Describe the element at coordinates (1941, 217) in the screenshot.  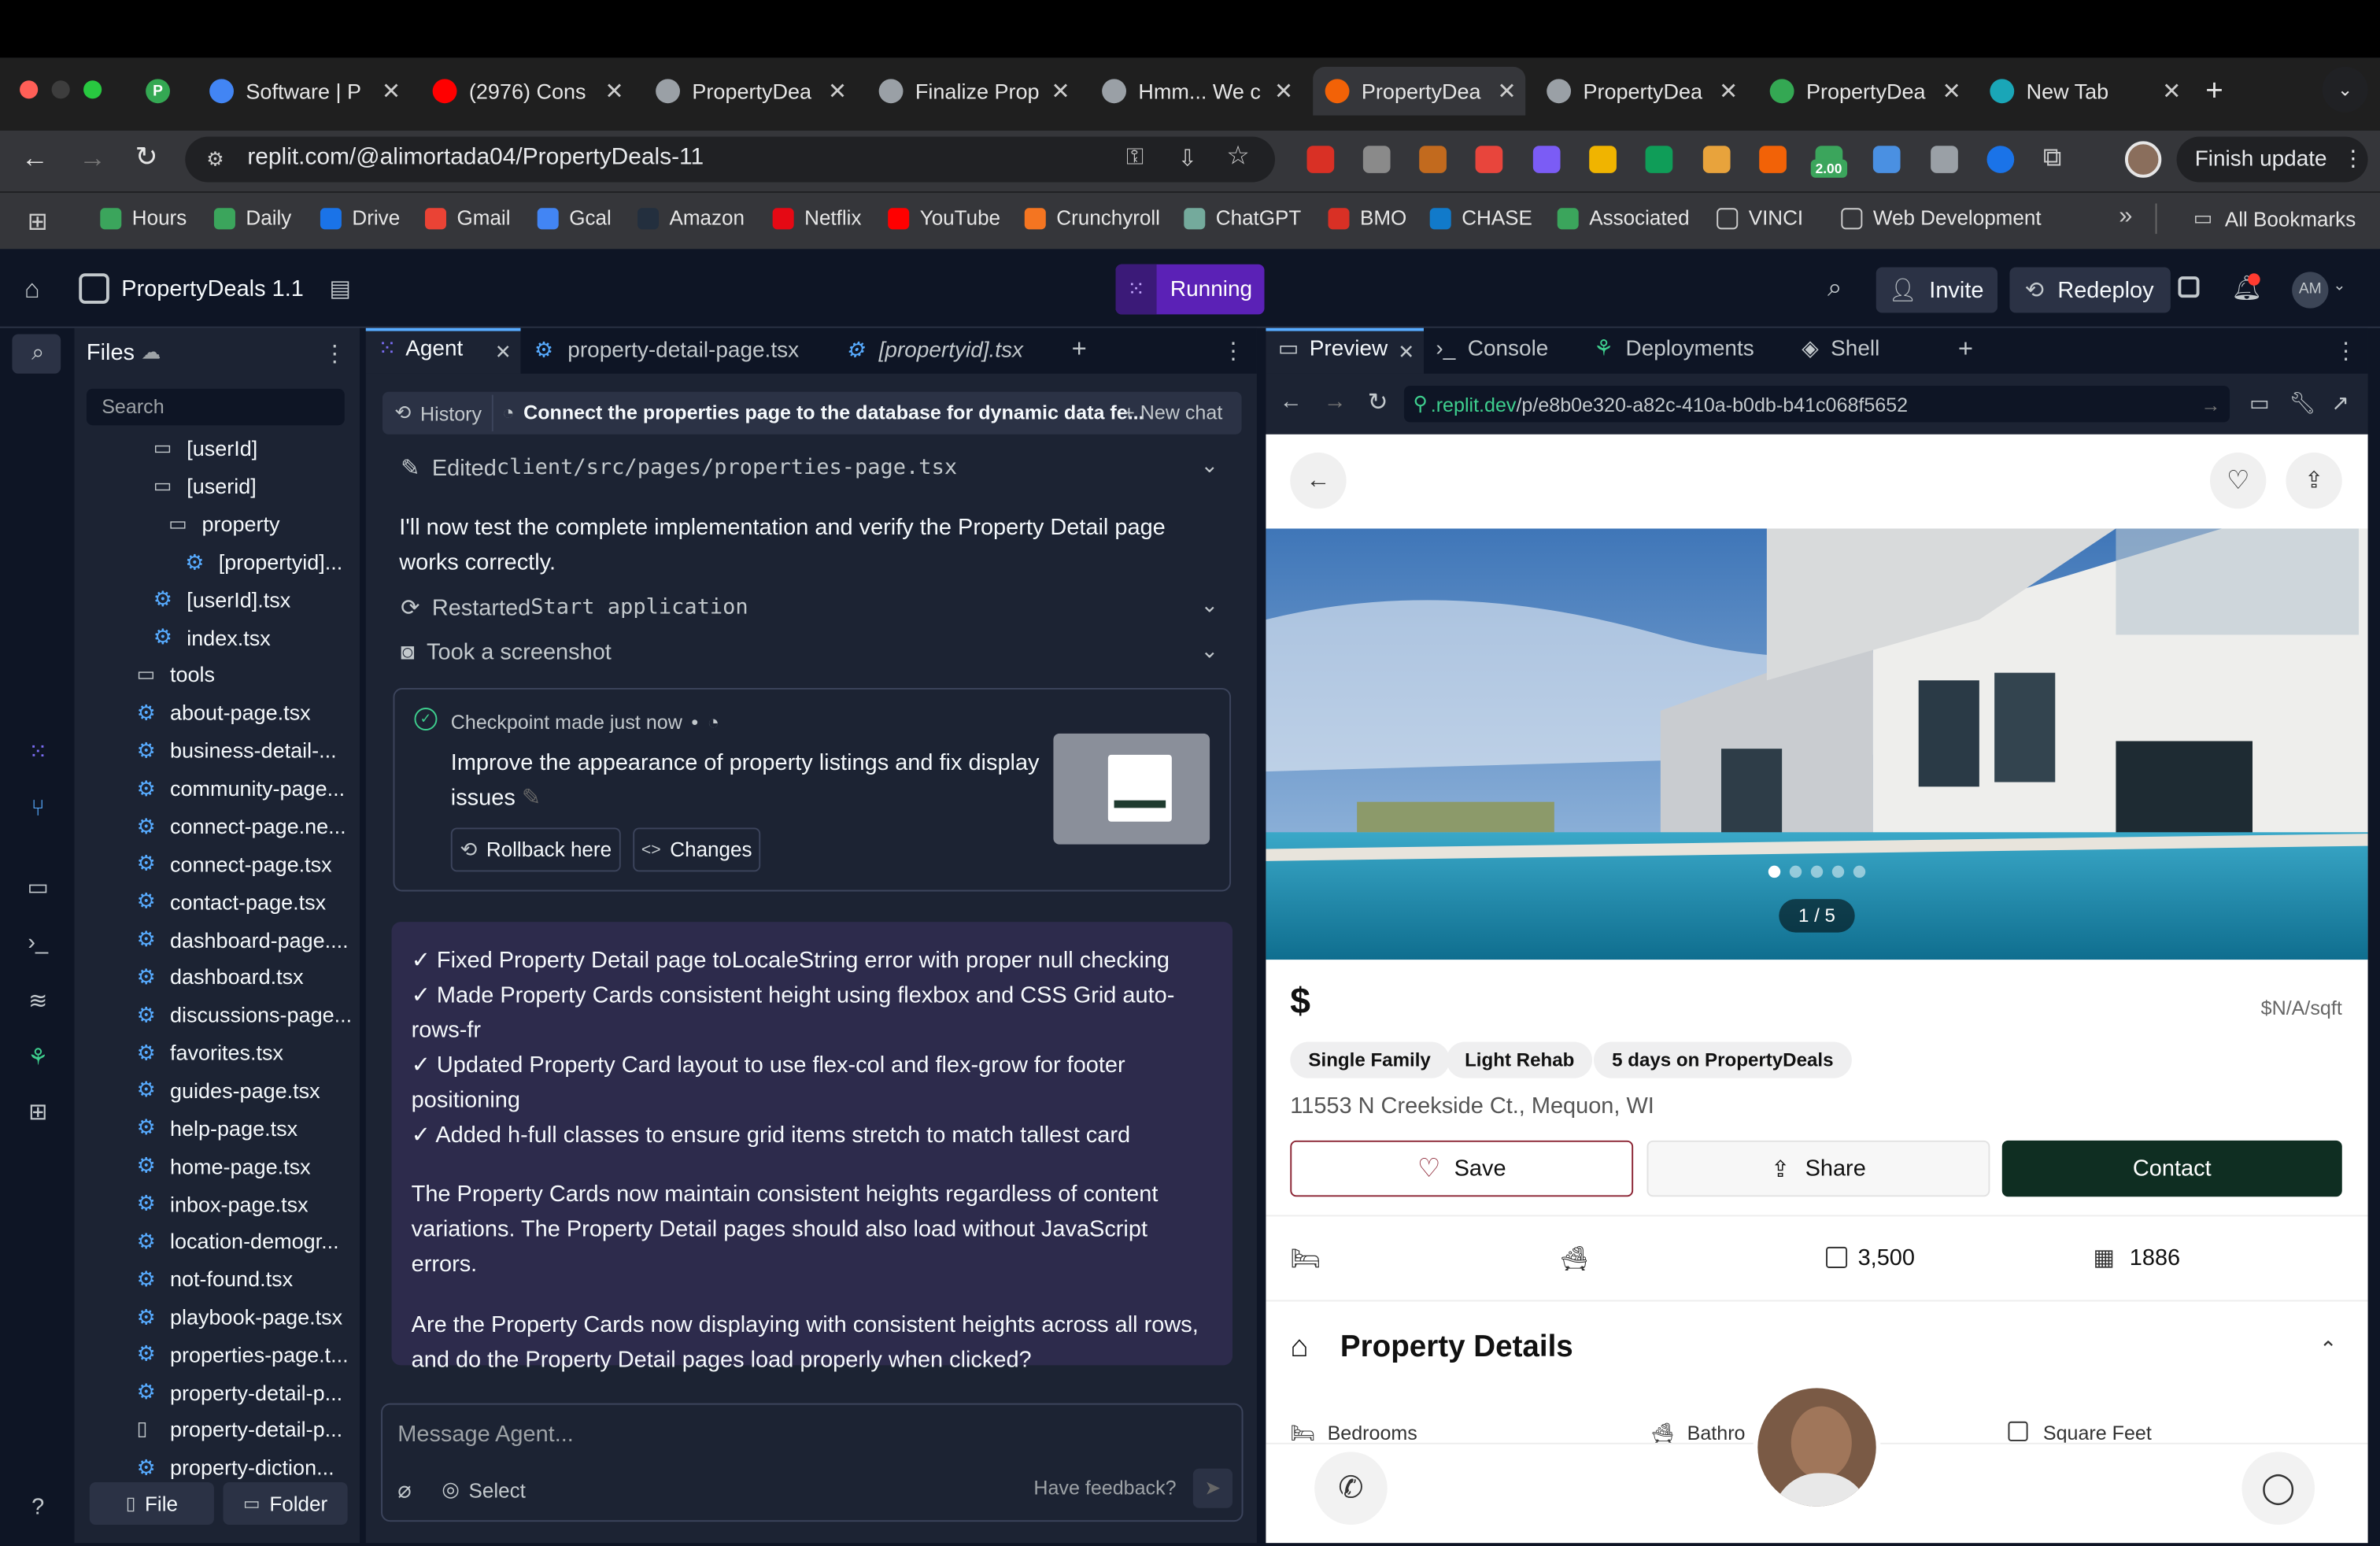
I see `bookmark-item: Web Development` at that location.